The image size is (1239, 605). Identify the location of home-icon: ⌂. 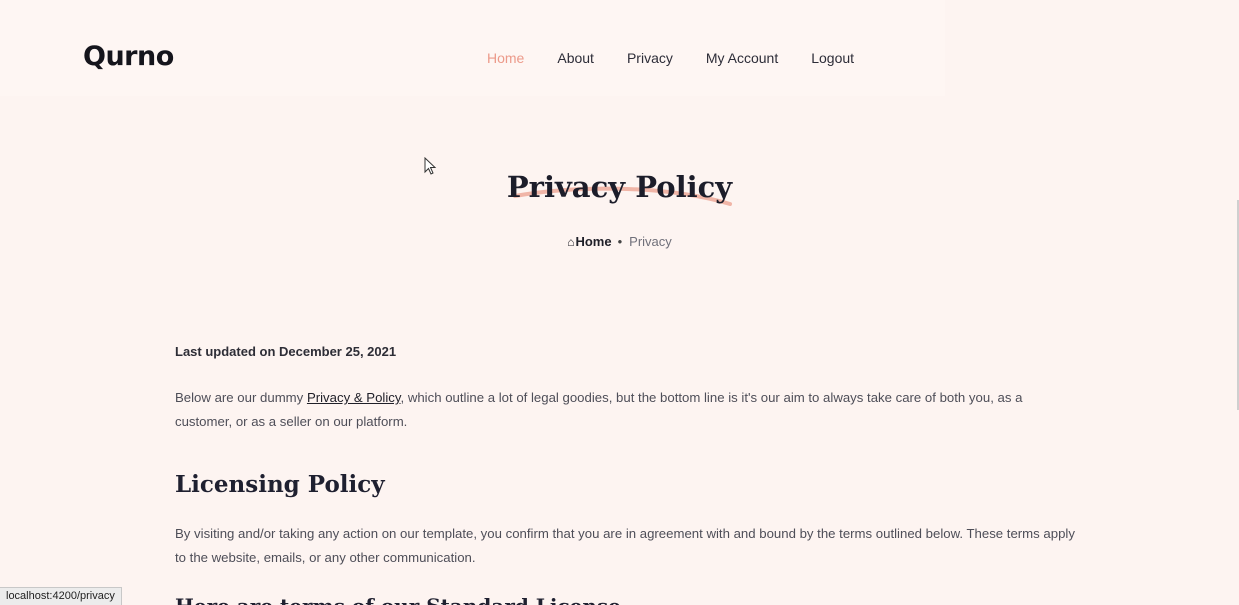
(571, 242).